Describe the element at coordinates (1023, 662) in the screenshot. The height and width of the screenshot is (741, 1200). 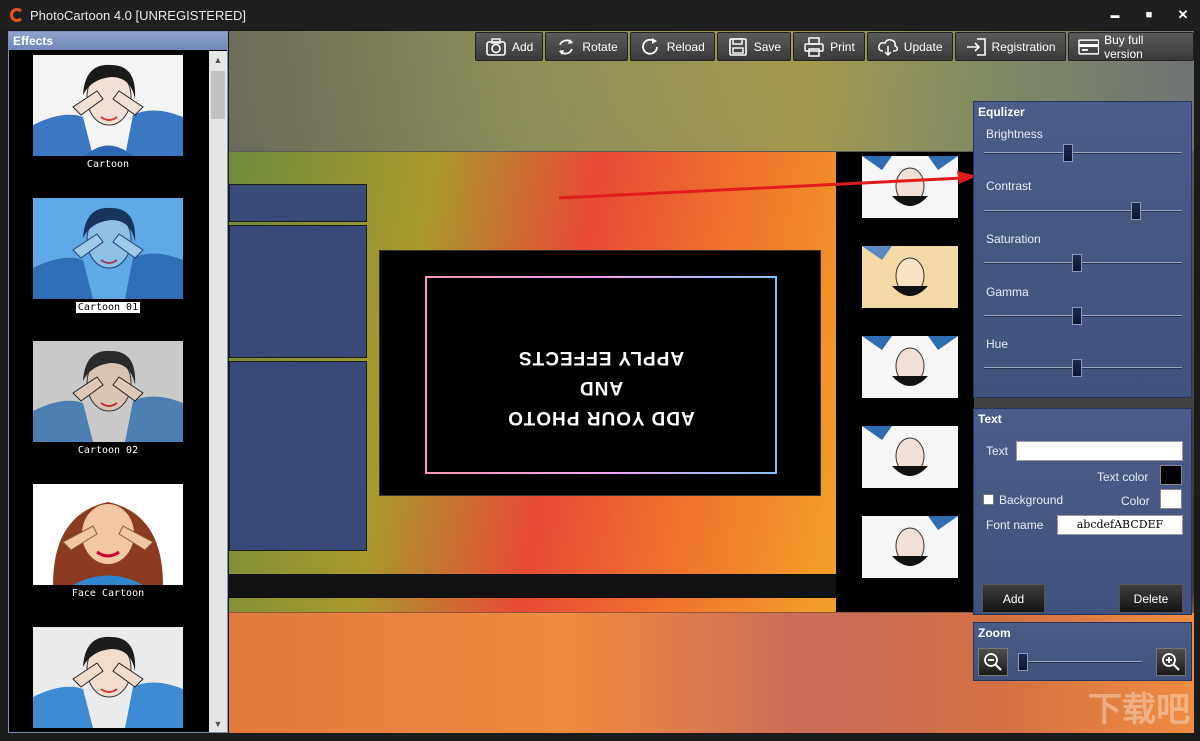
I see `zoom-slider-thumb` at that location.